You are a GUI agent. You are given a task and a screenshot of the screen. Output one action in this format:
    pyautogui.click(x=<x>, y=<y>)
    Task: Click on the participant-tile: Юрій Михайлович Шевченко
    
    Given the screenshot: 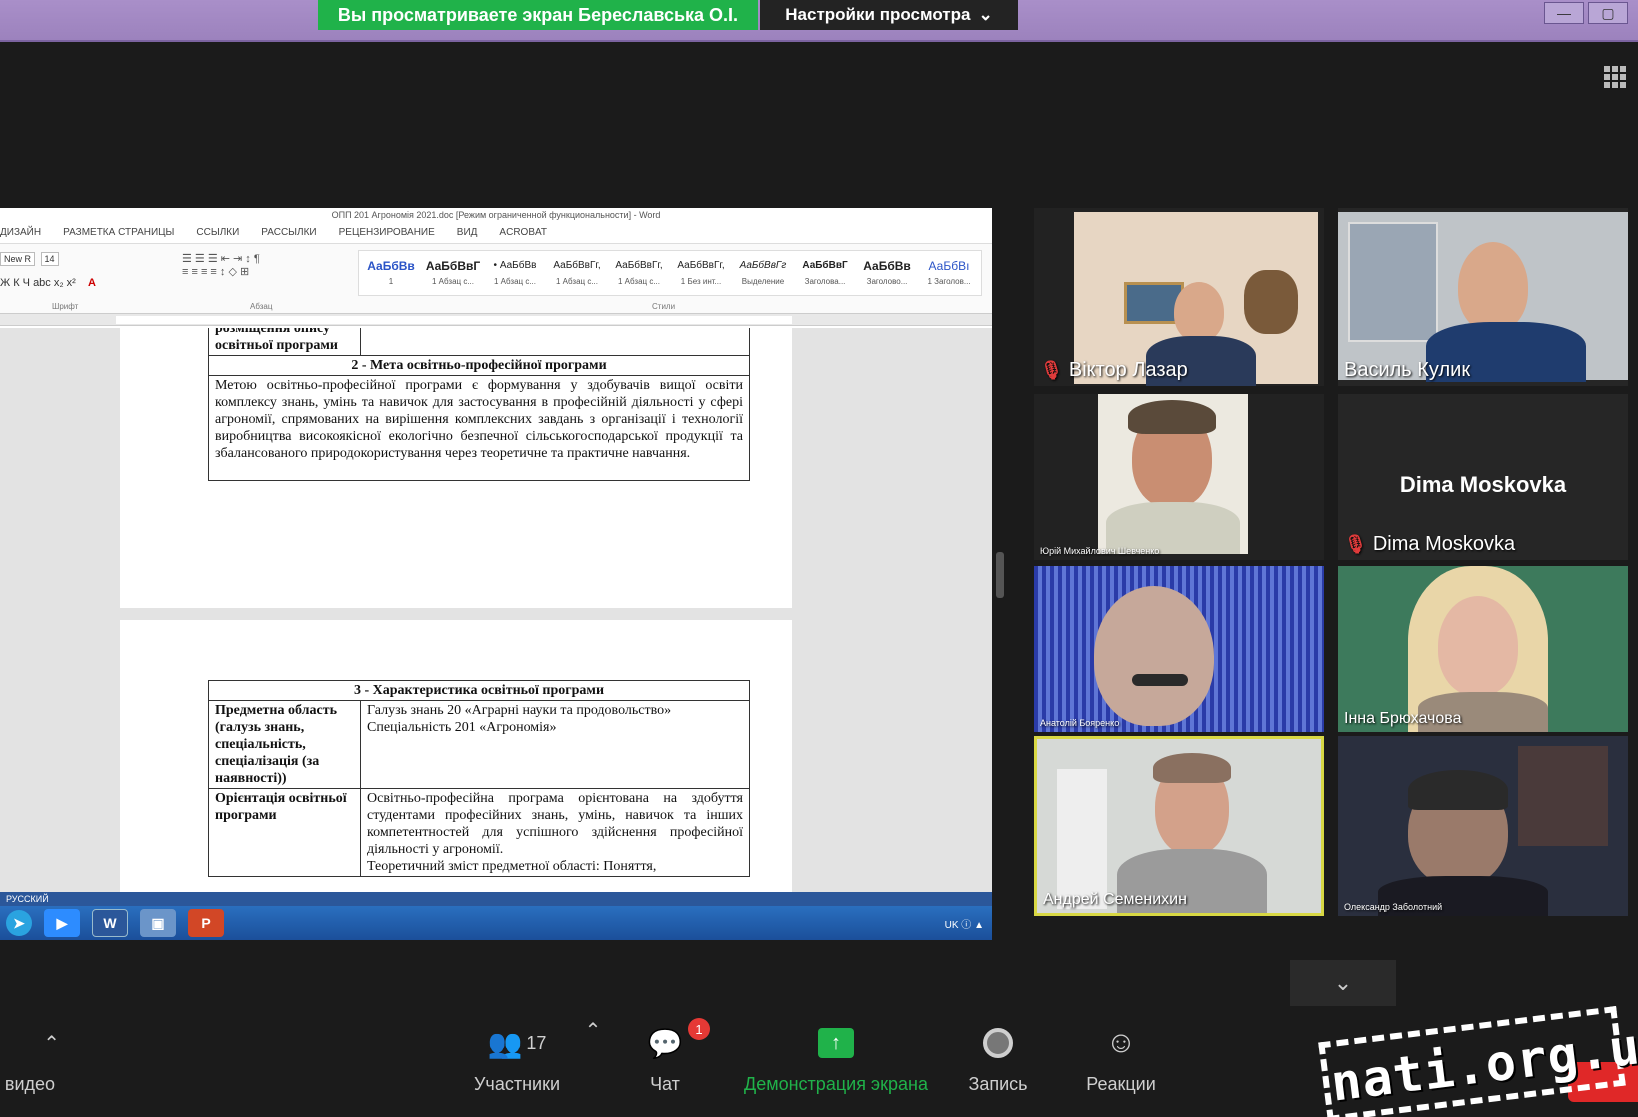 What is the action you would take?
    pyautogui.click(x=1179, y=477)
    